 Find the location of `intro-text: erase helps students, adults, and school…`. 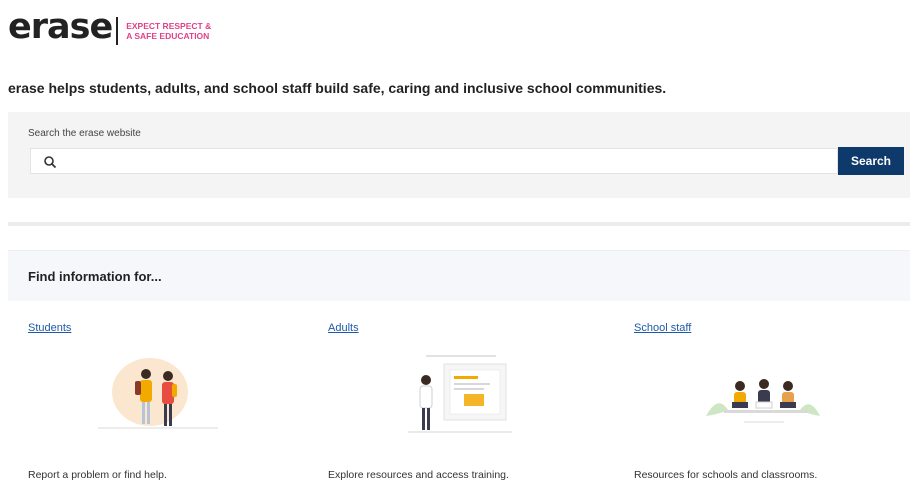

intro-text: erase helps students, adults, and school… is located at coordinates (337, 88).